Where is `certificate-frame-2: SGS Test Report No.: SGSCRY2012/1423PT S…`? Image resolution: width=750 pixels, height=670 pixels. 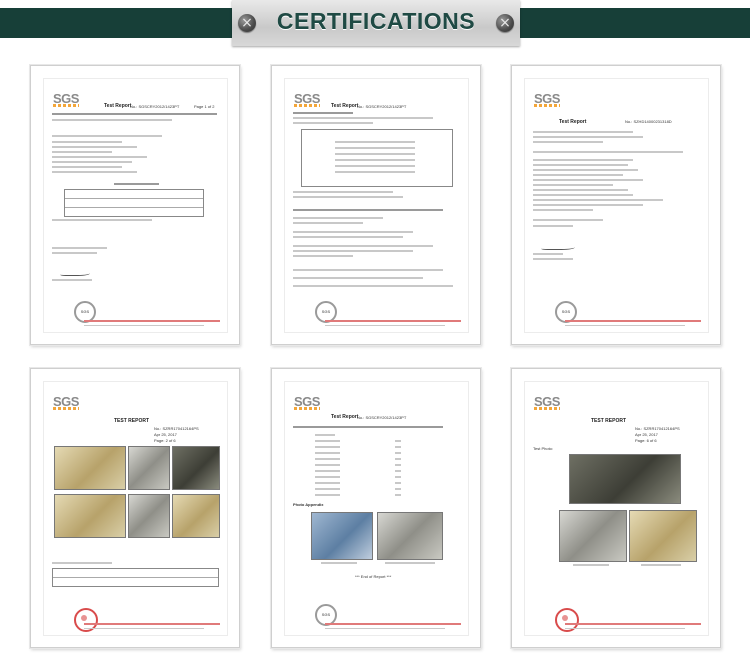
certificate-frame-2: SGS Test Report No.: SGSCRY2012/1423PT S… is located at coordinates (376, 205).